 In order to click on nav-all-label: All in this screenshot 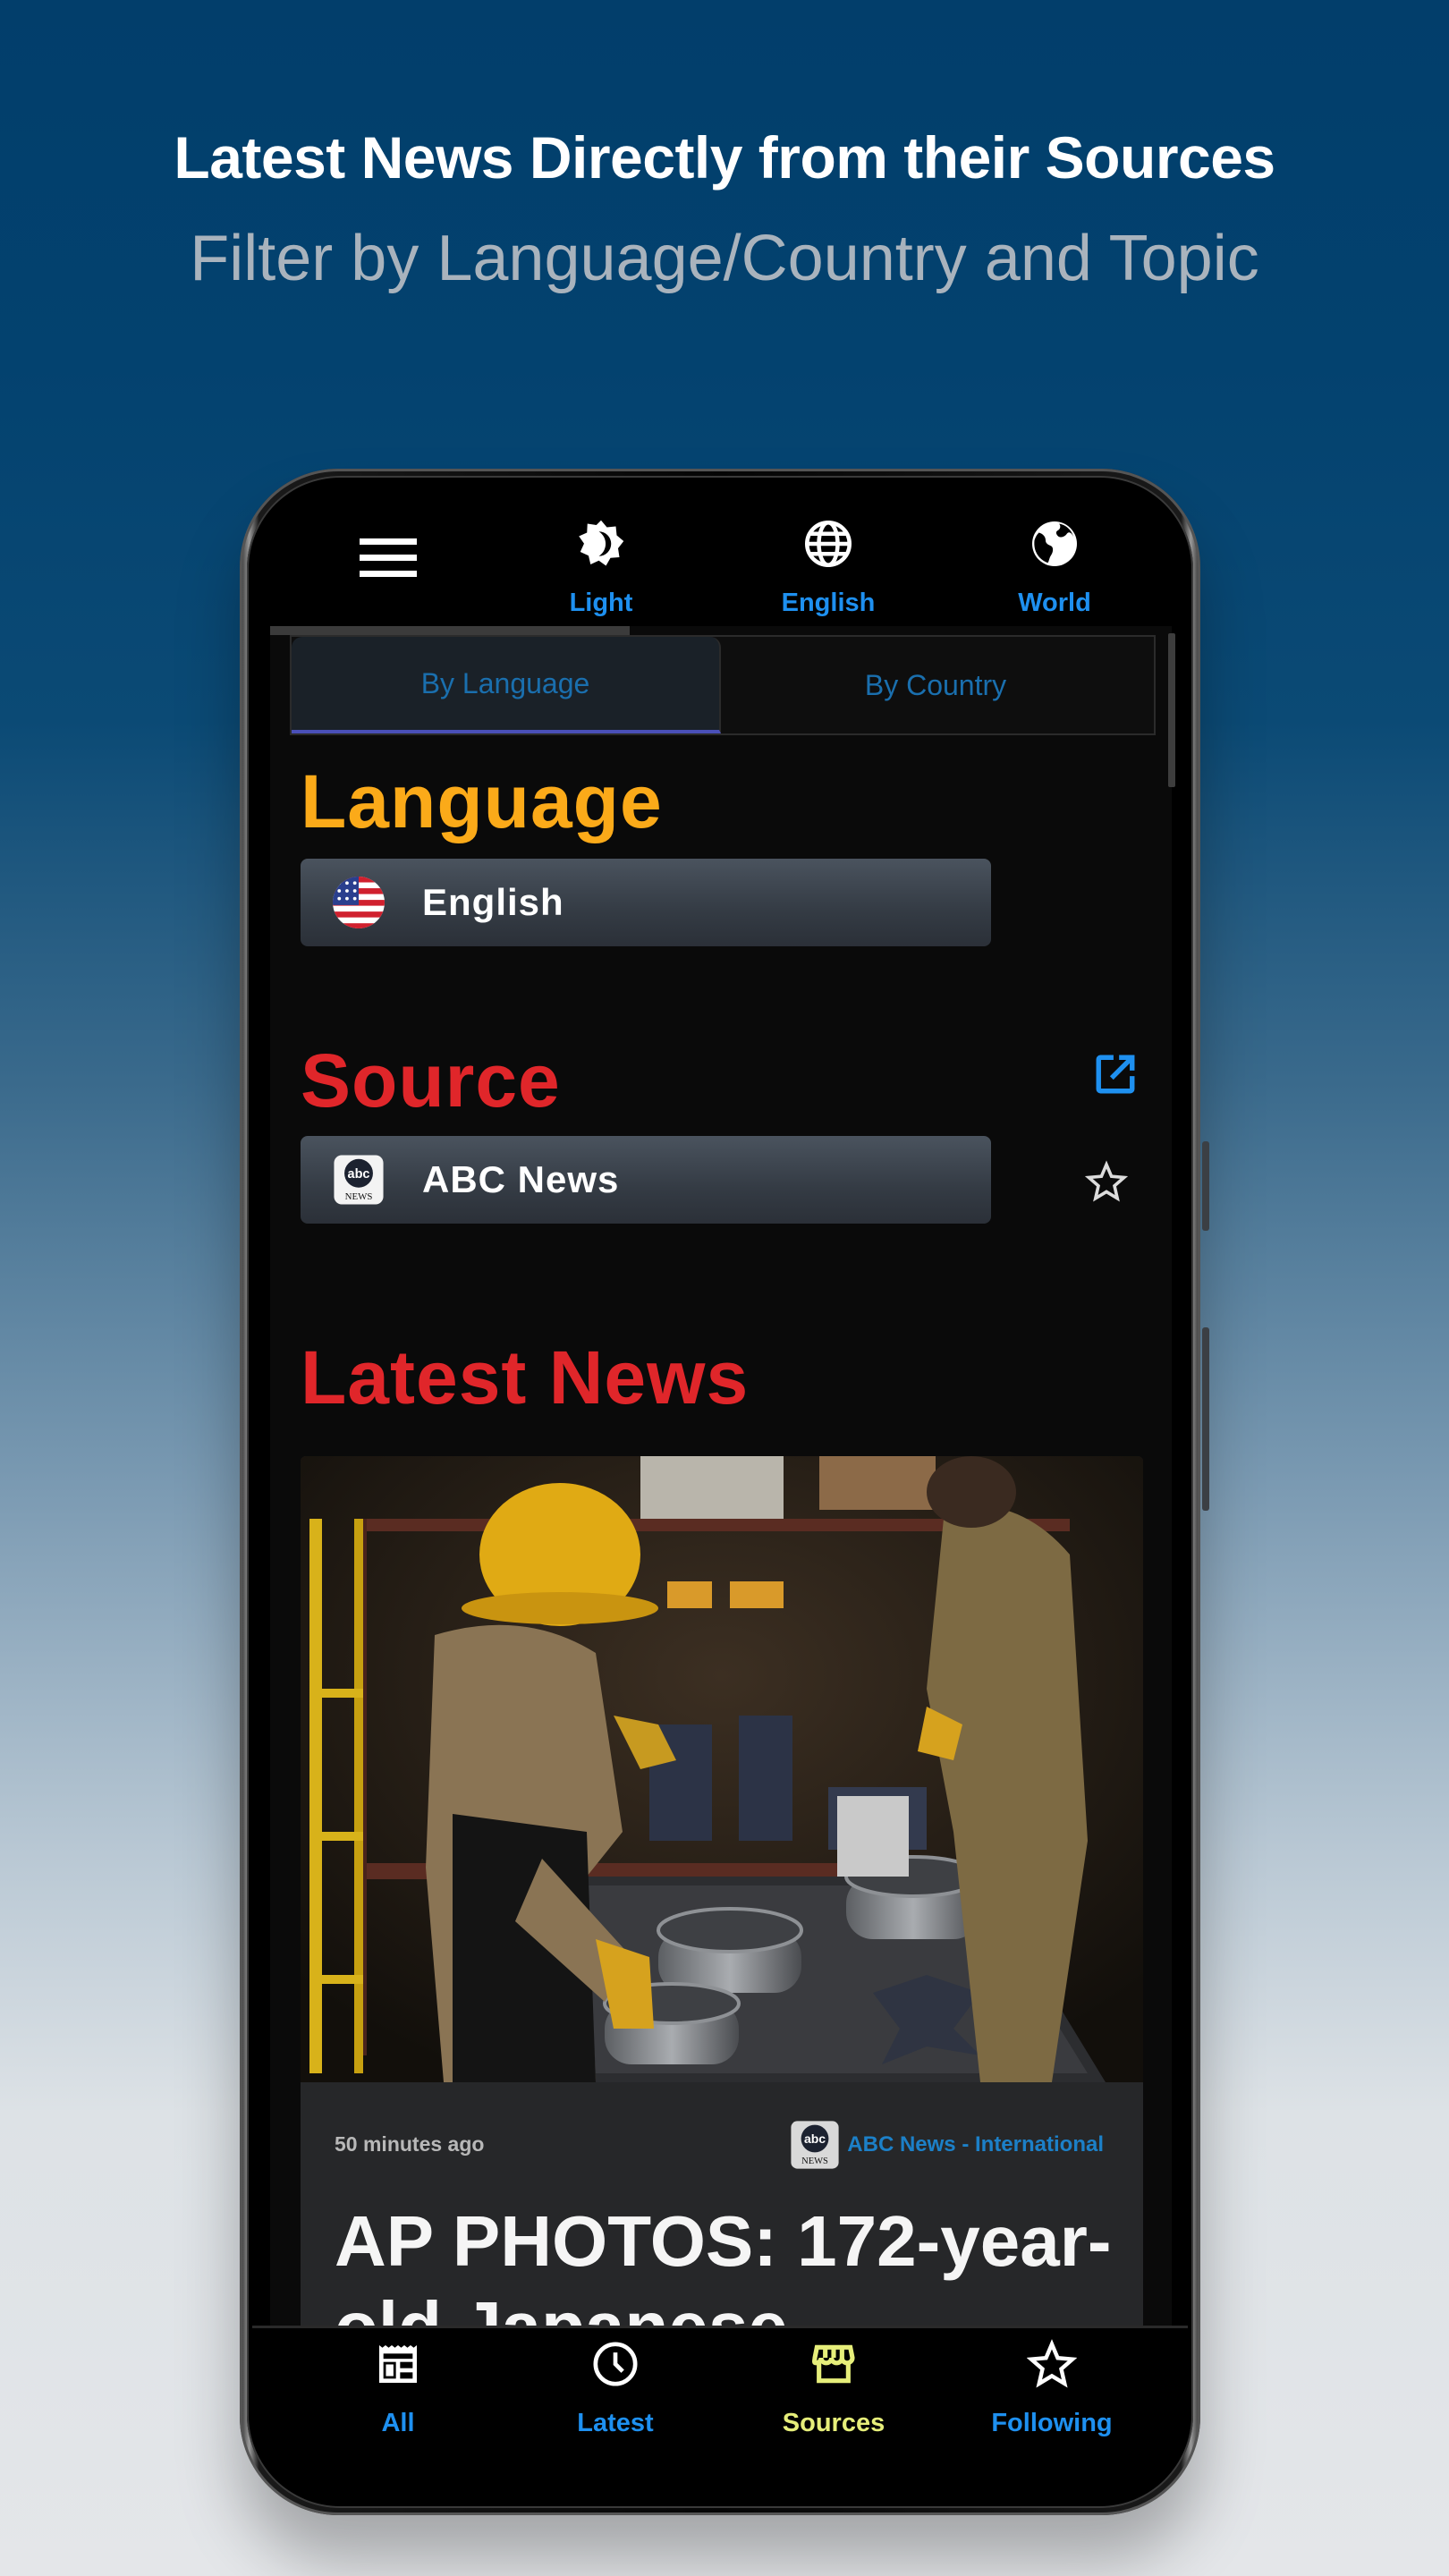, I will do `click(398, 2423)`.